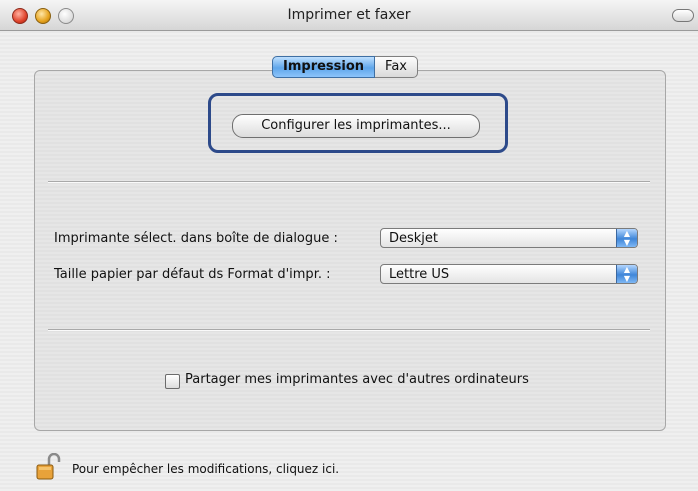 This screenshot has height=491, width=698. What do you see at coordinates (683, 15) in the screenshot?
I see `toolbar-toggle-button` at bounding box center [683, 15].